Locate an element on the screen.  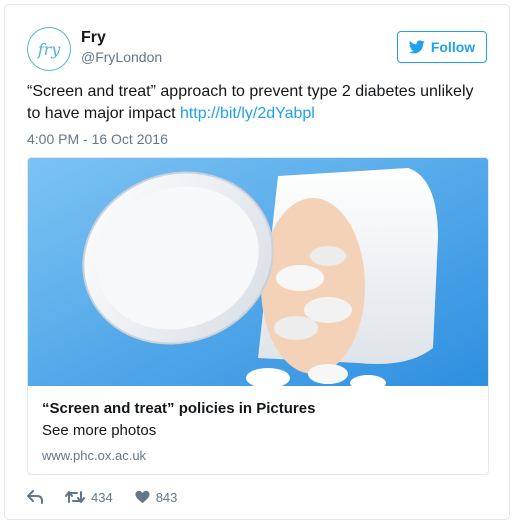
reply-icon is located at coordinates (35, 497).